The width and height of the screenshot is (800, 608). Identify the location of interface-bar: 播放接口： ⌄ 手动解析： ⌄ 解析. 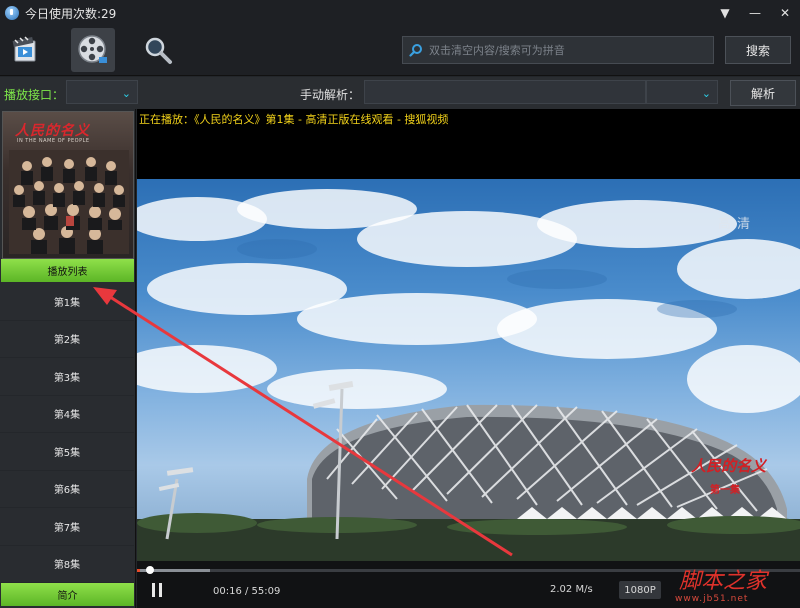
(400, 93).